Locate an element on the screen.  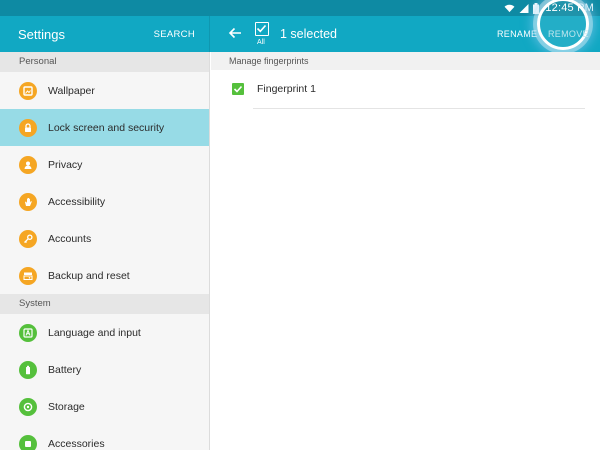
lock-icon is located at coordinates (28, 127).